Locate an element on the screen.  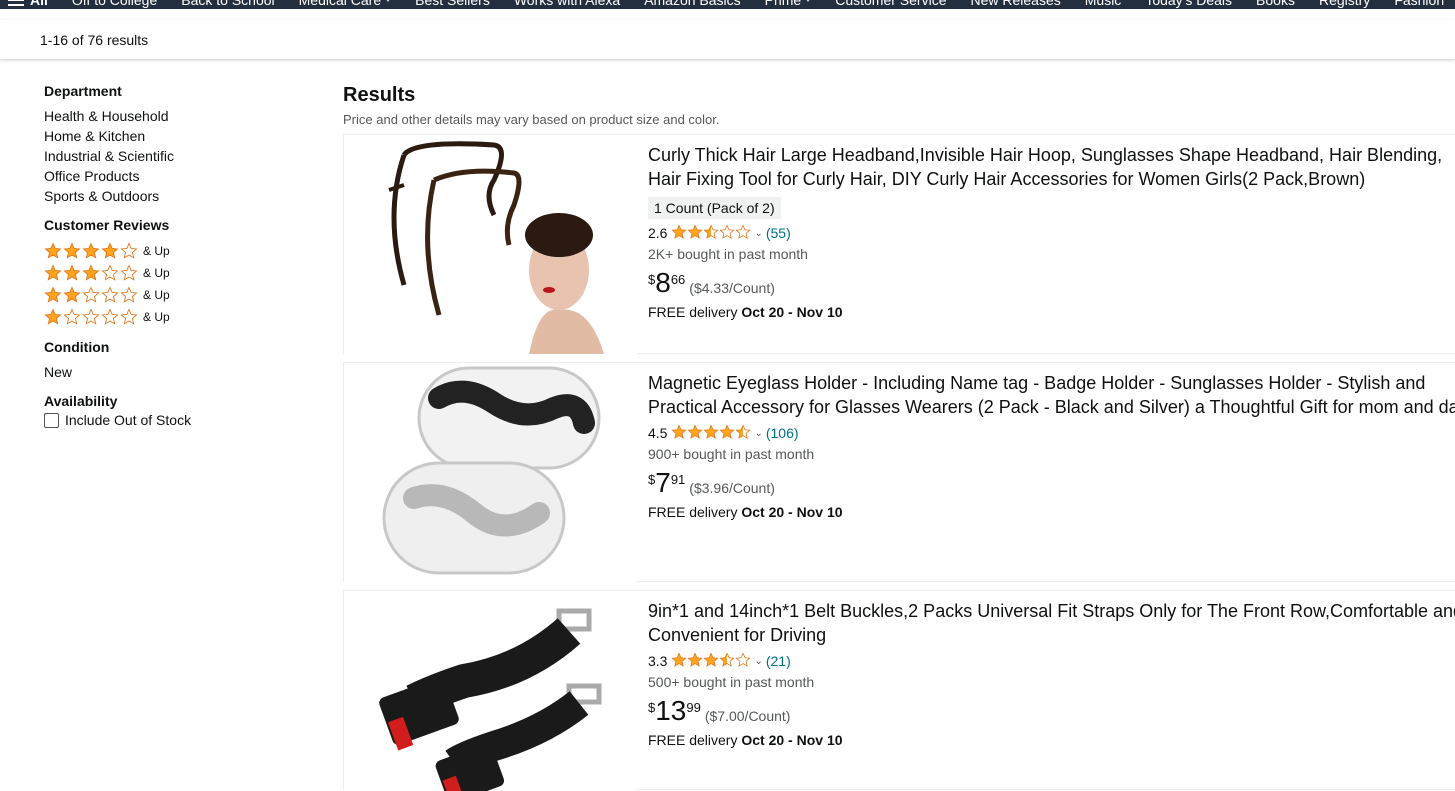
product-price: $ 8 66 ($4.33/Count) is located at coordinates (1051, 284).